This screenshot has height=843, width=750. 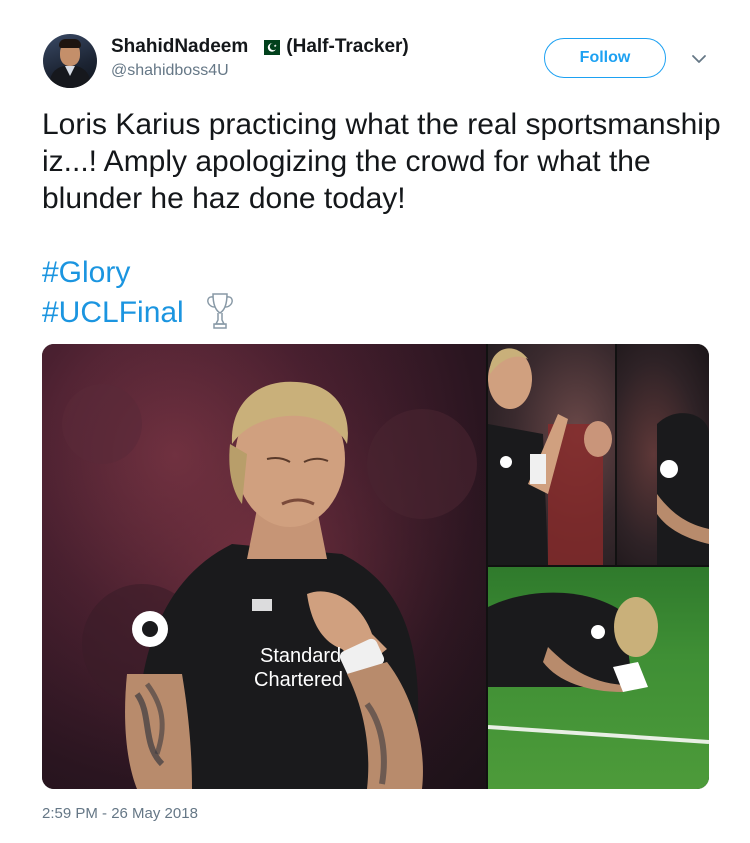 I want to click on chevron-down-icon, so click(x=699, y=59).